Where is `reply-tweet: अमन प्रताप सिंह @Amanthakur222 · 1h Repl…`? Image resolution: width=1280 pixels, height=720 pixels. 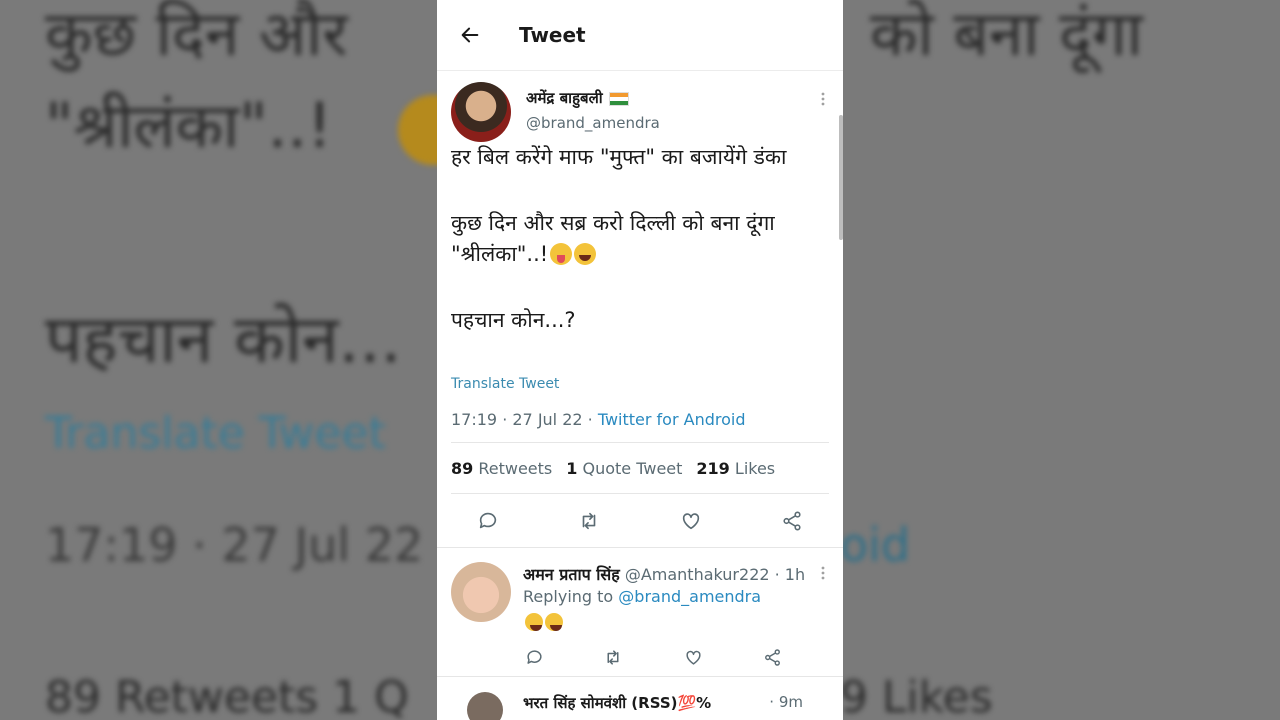 reply-tweet: अमन प्रताप सिंह @Amanthakur222 · 1h Repl… is located at coordinates (640, 612).